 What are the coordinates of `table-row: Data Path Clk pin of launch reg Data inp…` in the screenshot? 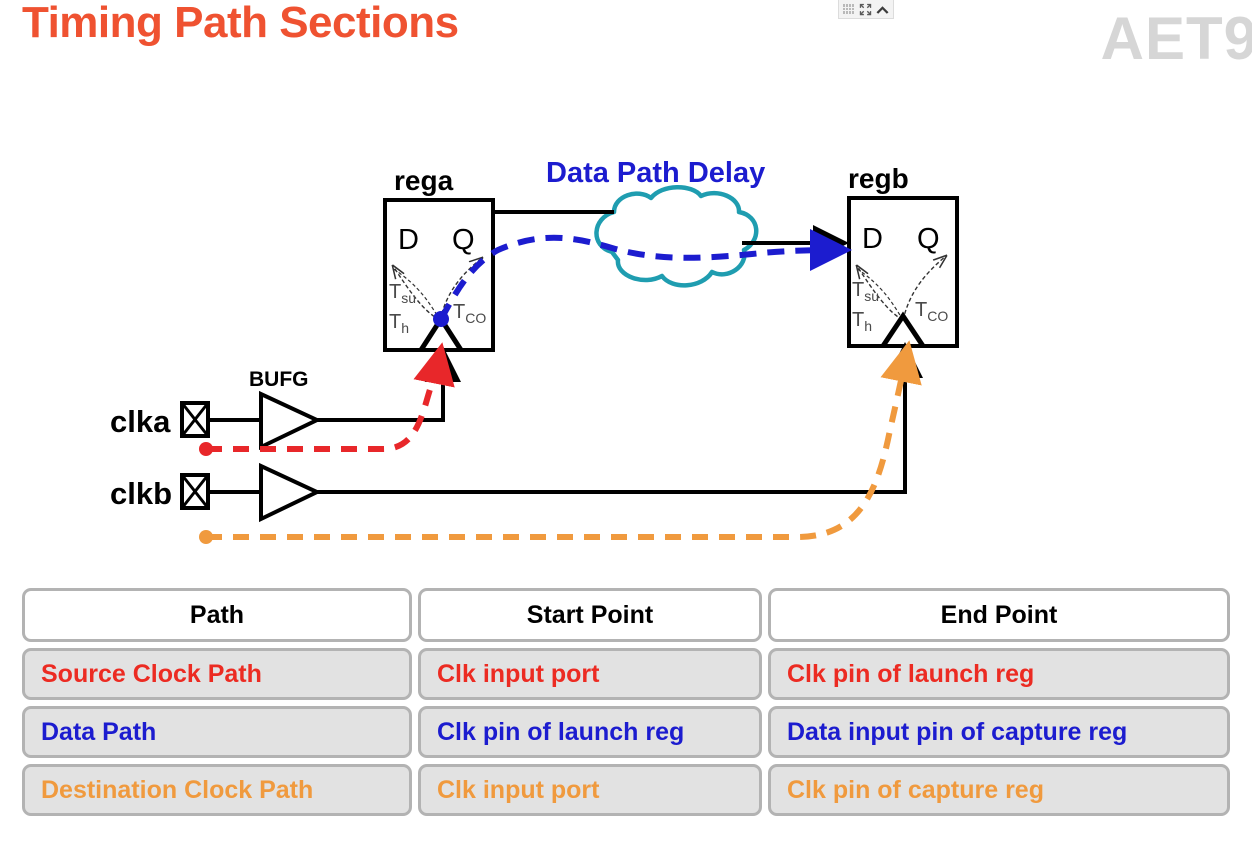 It's located at (626, 732).